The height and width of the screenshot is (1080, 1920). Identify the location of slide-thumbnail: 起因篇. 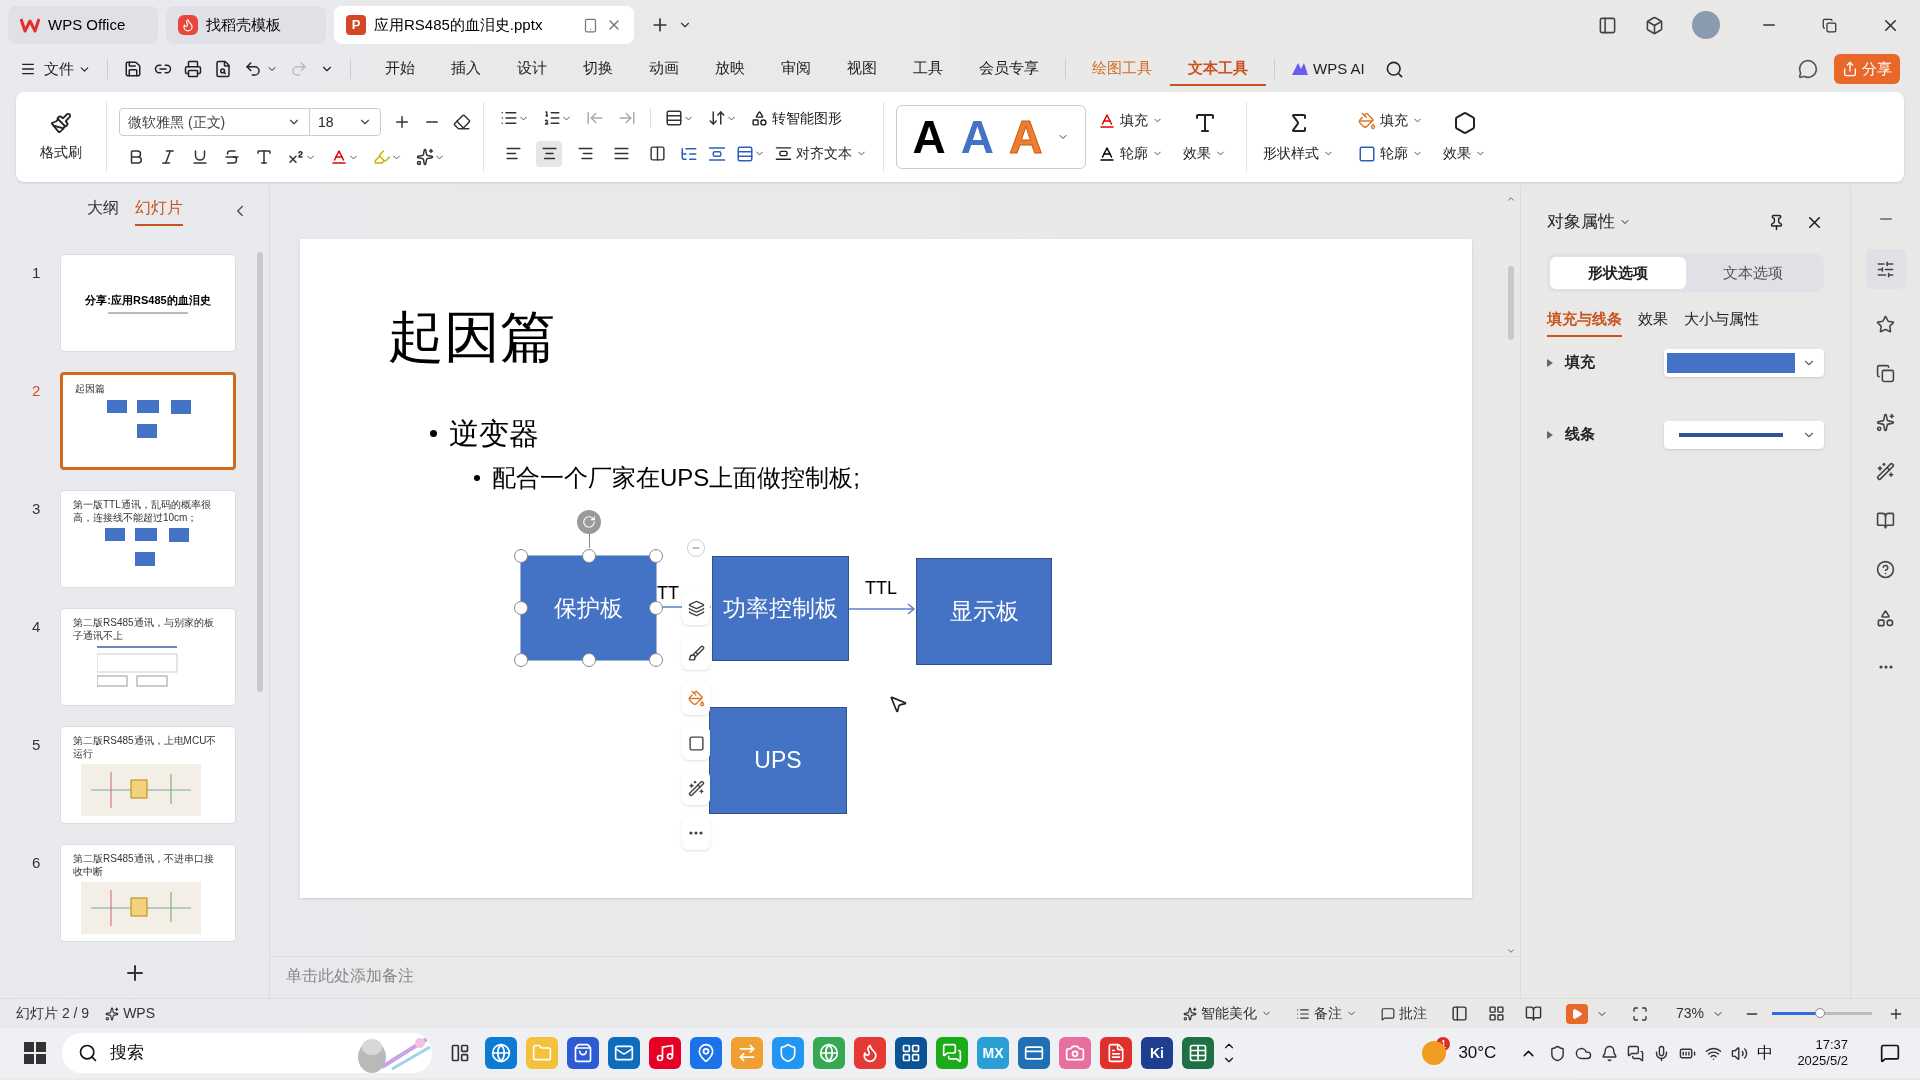
(148, 421).